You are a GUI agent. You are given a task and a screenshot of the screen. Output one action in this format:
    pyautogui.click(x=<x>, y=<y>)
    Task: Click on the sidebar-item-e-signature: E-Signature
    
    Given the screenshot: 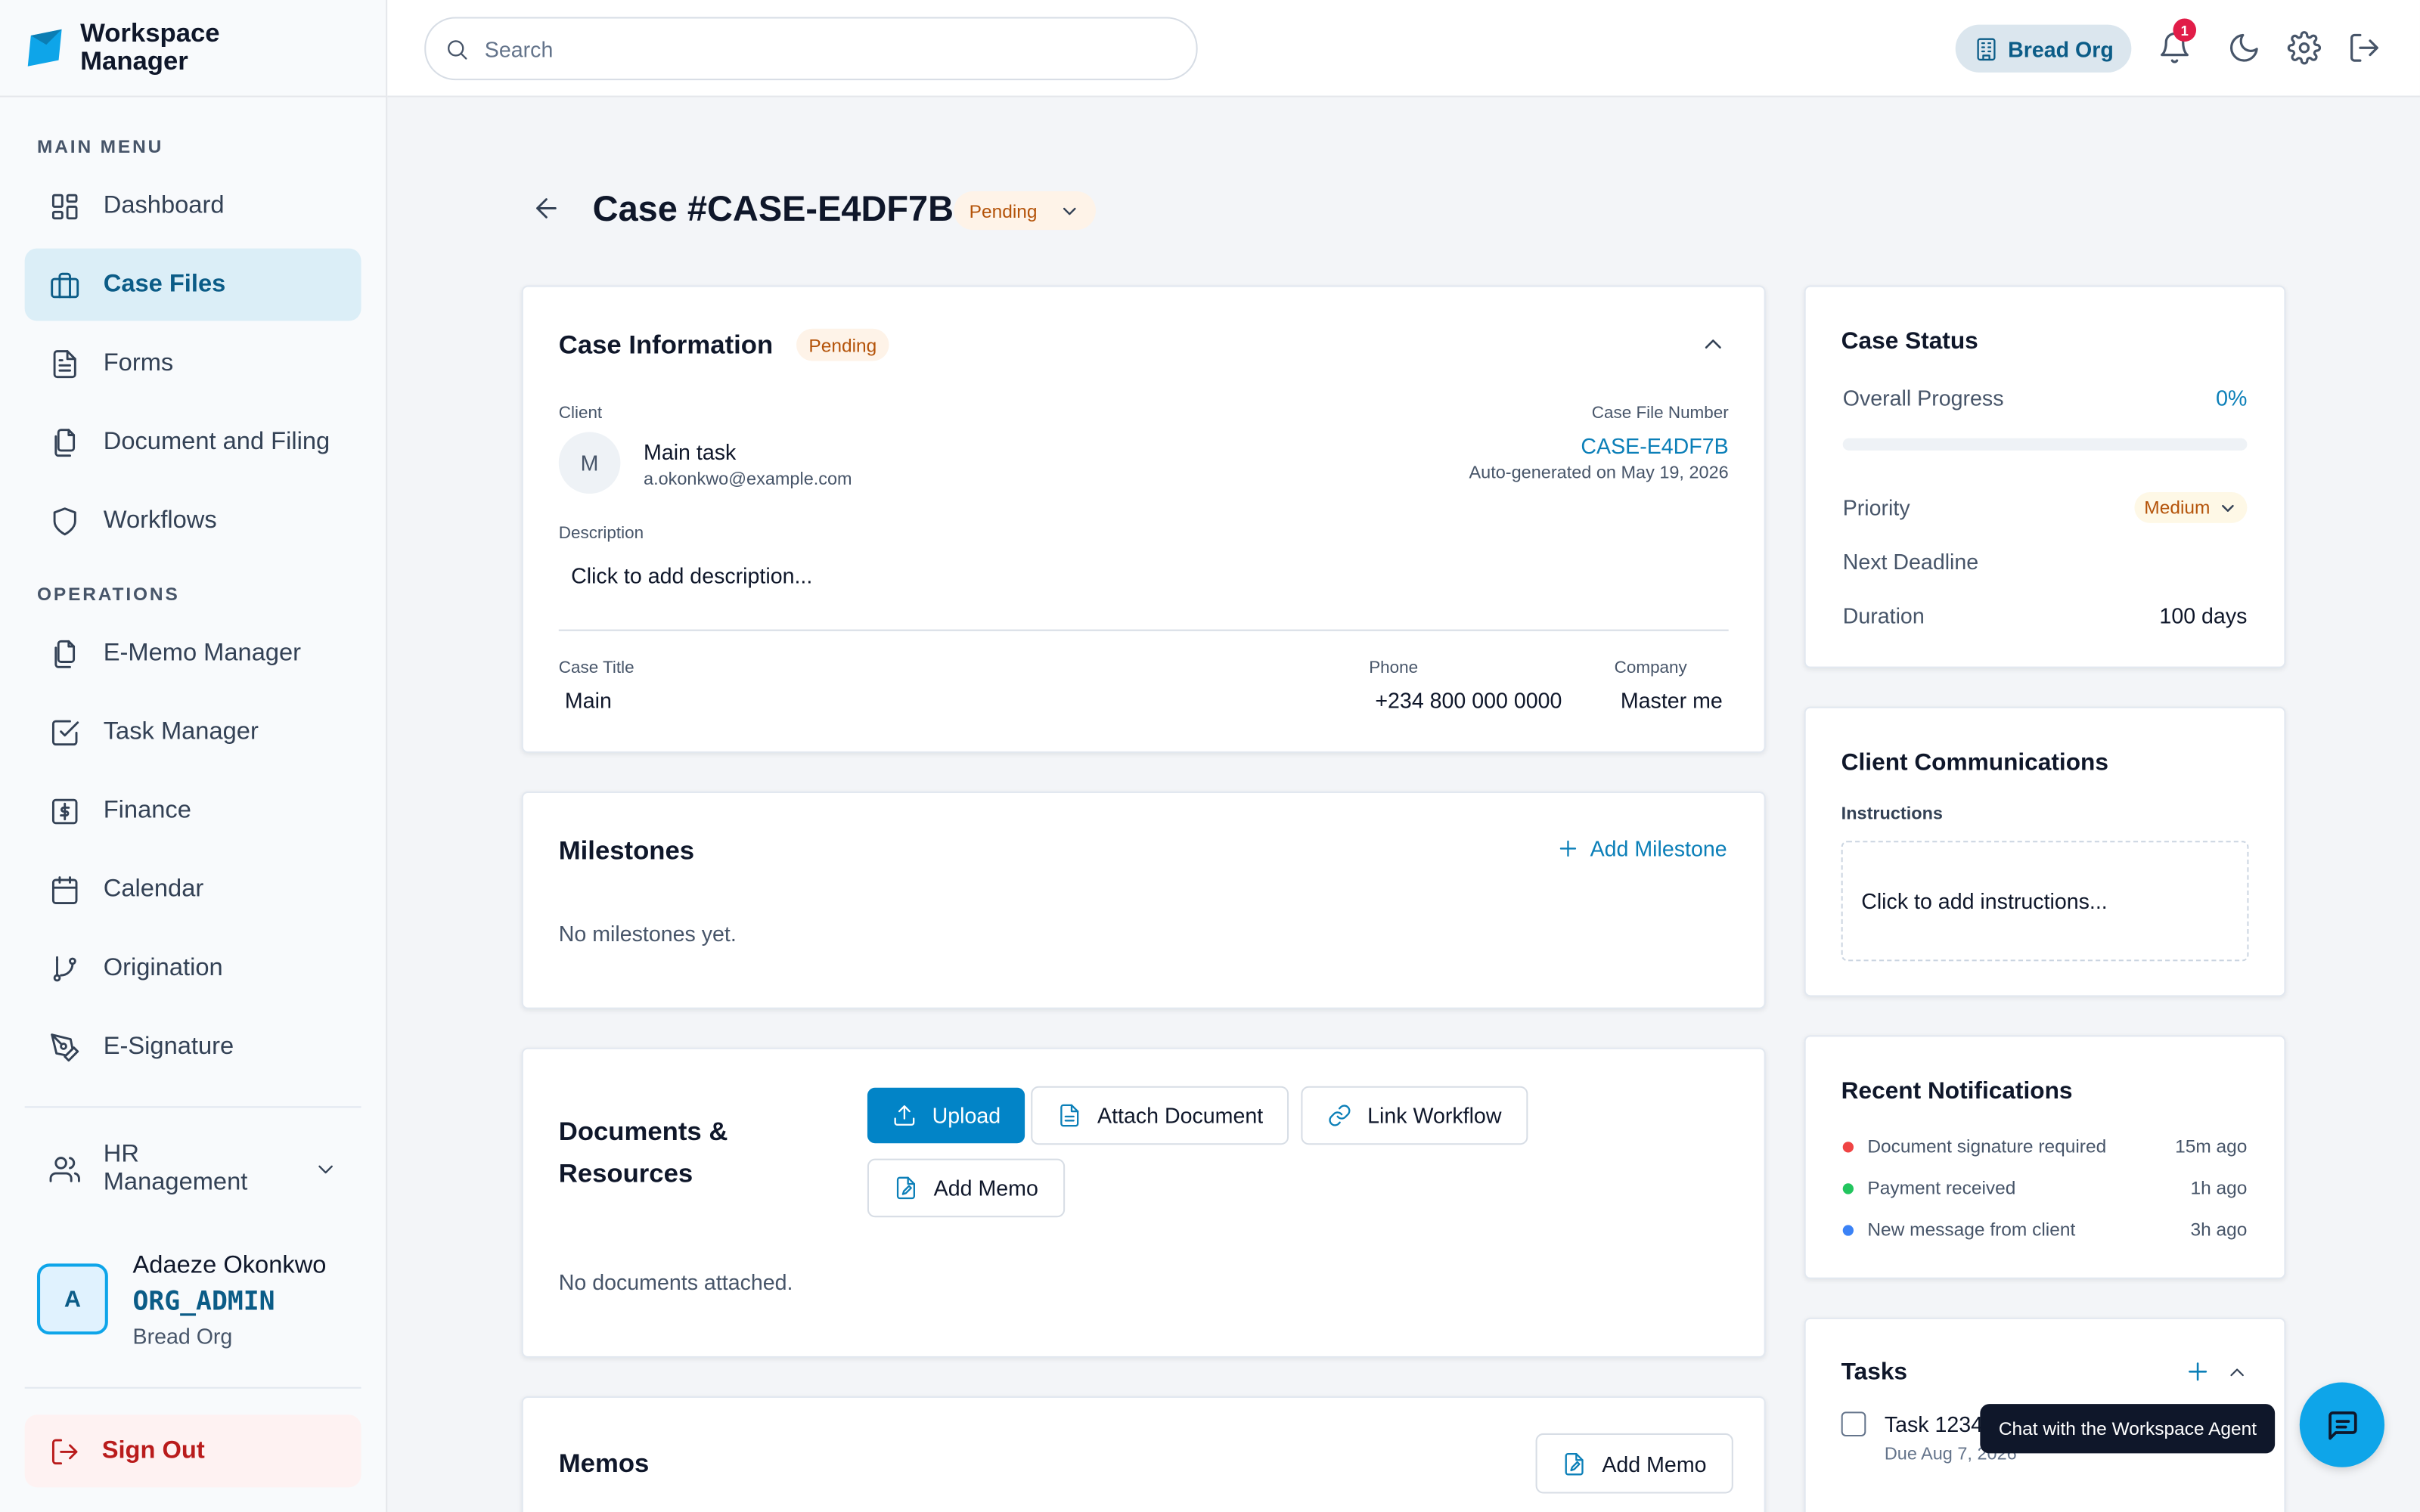 What is the action you would take?
    pyautogui.click(x=193, y=1047)
    